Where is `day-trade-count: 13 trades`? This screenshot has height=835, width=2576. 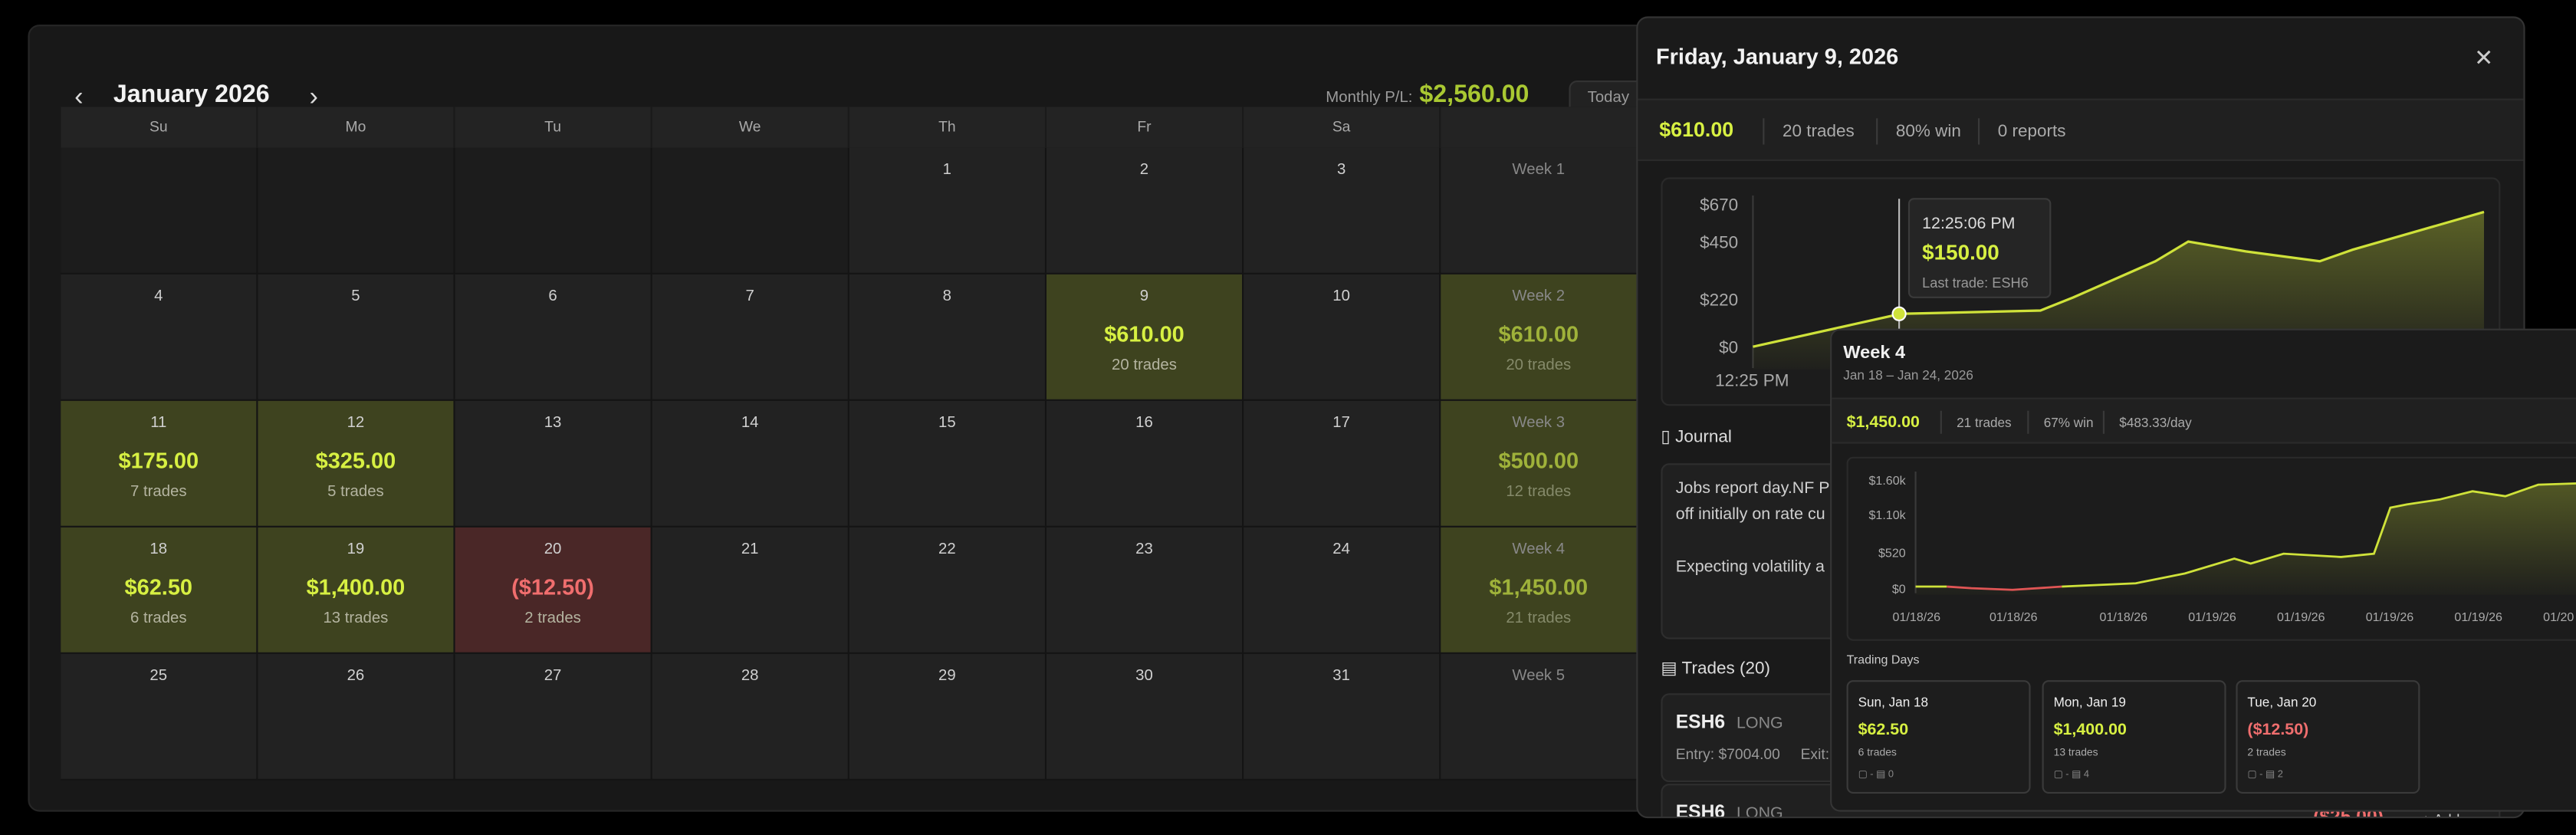
day-trade-count: 13 trades is located at coordinates (356, 619).